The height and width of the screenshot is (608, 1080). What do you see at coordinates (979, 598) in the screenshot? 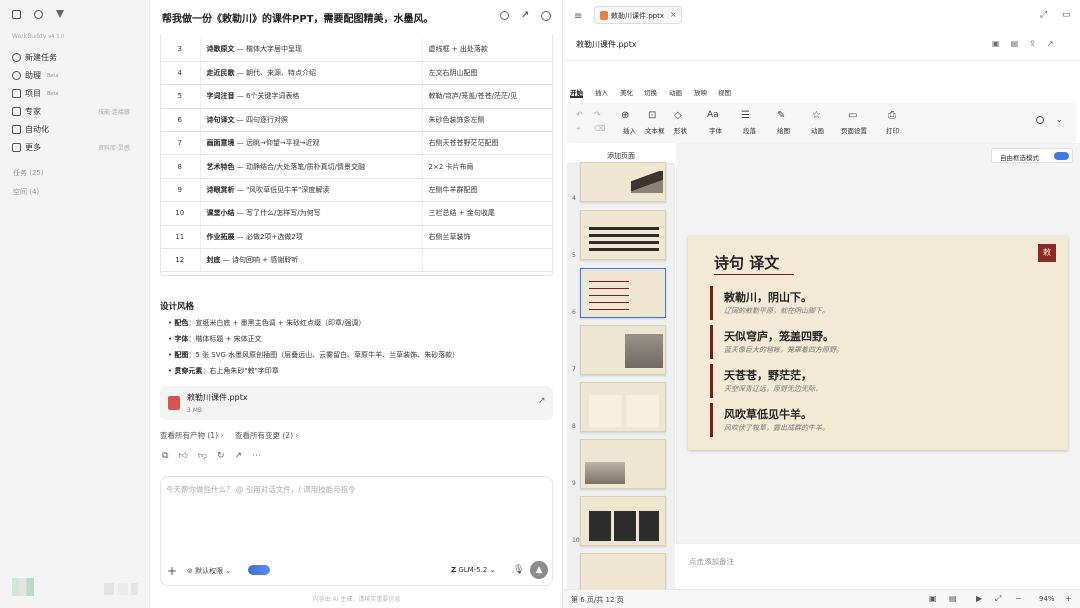
I see `play-icon: ▶` at bounding box center [979, 598].